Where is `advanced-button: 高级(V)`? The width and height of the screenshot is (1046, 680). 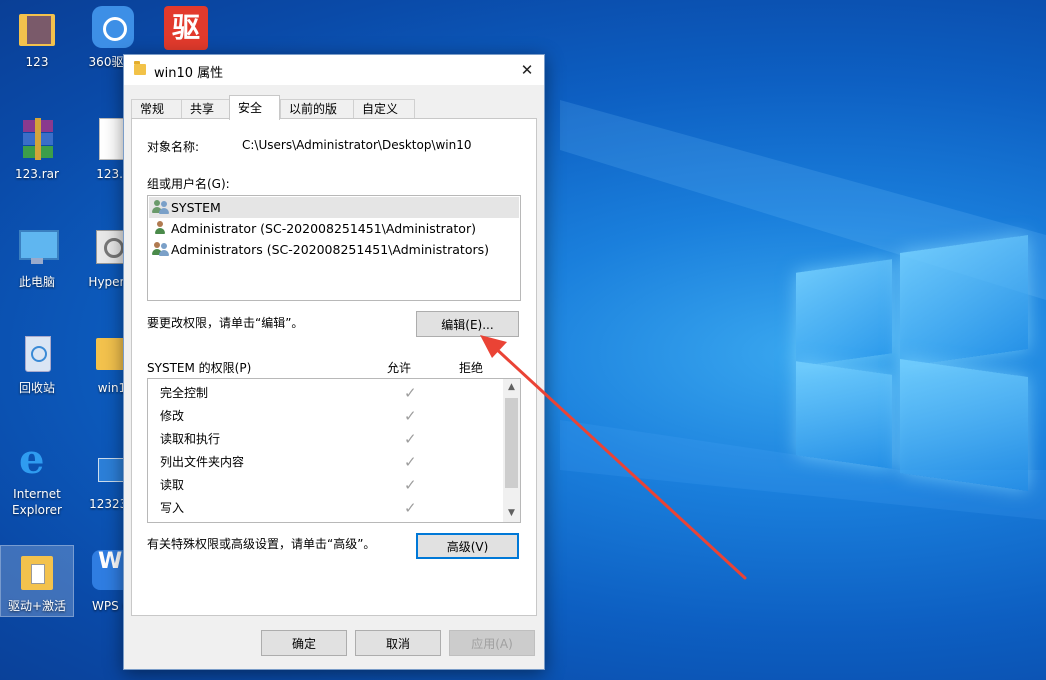 advanced-button: 高级(V) is located at coordinates (467, 546).